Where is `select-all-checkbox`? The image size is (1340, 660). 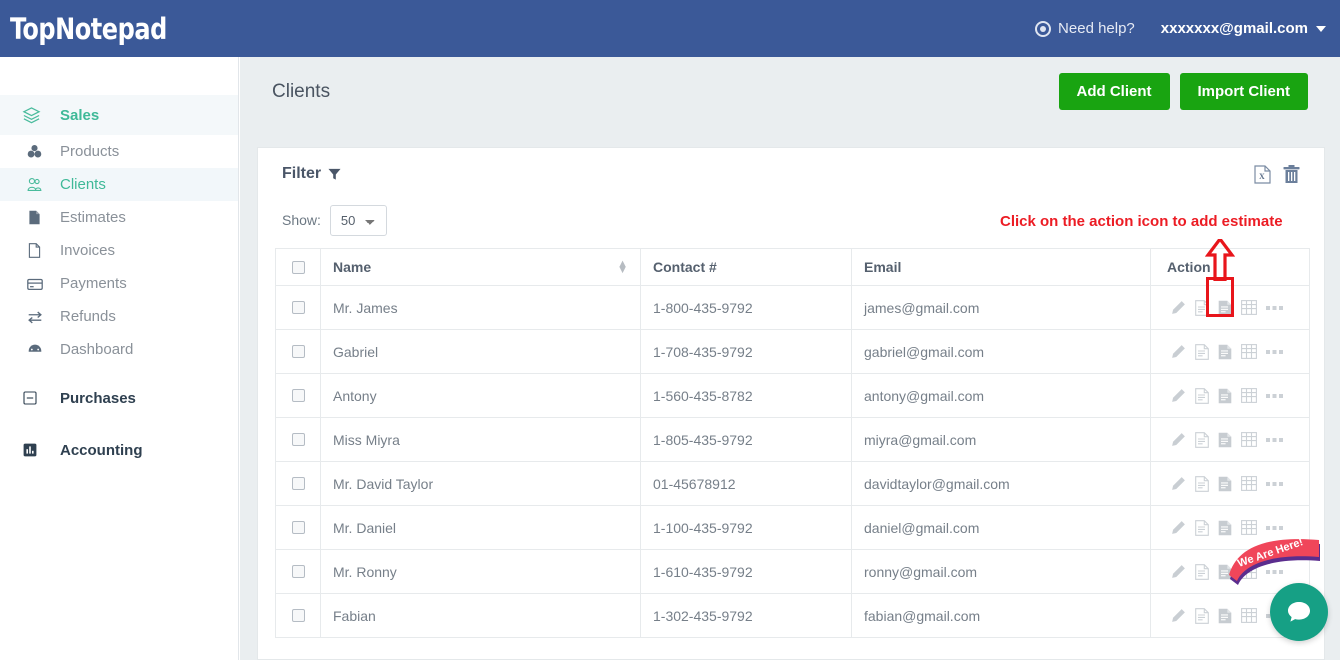
select-all-checkbox is located at coordinates (298, 267).